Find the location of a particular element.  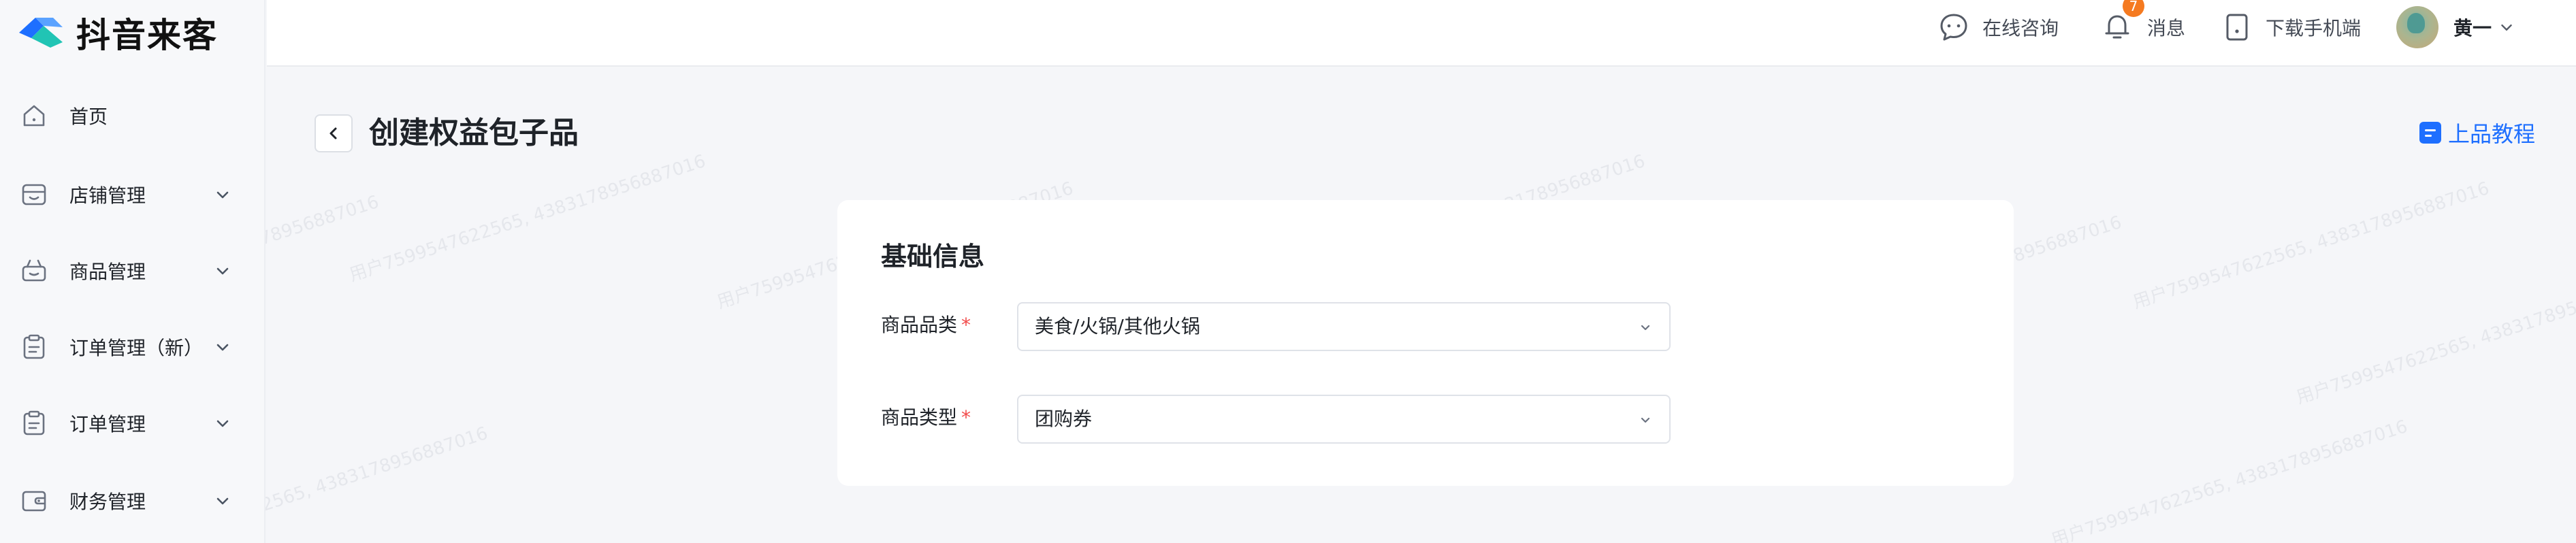

category-label: 商品品类 * is located at coordinates (926, 324).